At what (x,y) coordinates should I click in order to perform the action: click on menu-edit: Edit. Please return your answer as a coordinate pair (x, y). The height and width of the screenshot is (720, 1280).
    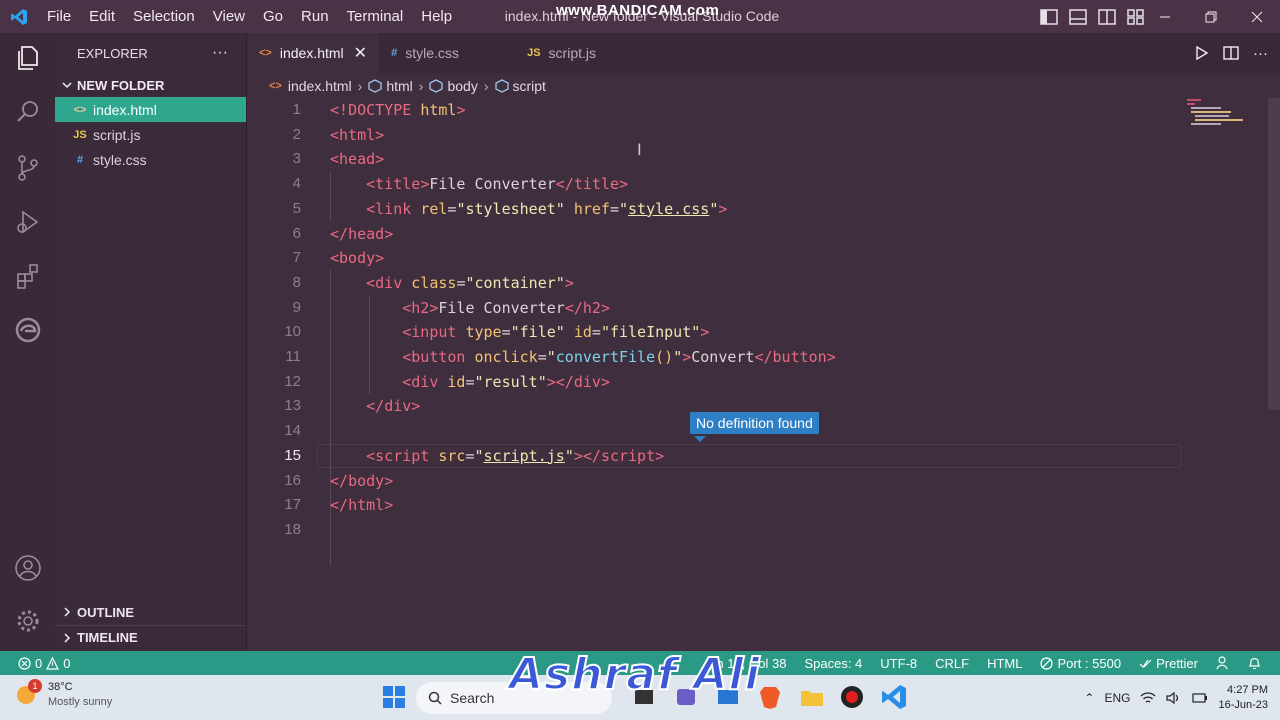
    Looking at the image, I should click on (102, 16).